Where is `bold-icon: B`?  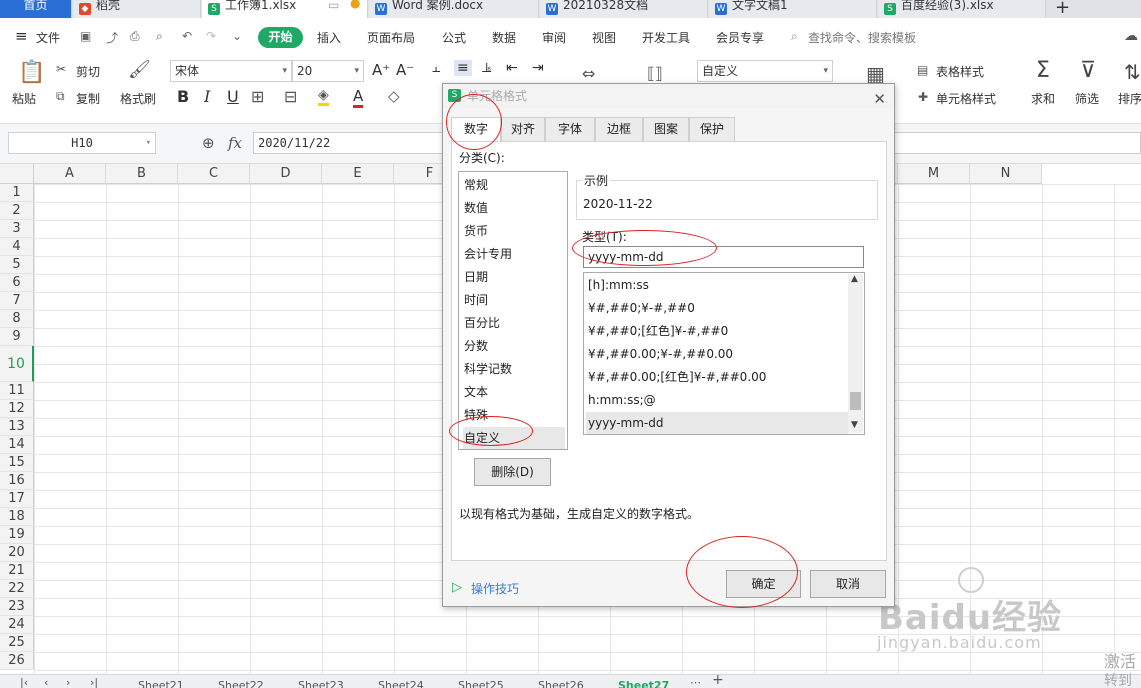
bold-icon: B is located at coordinates (183, 96).